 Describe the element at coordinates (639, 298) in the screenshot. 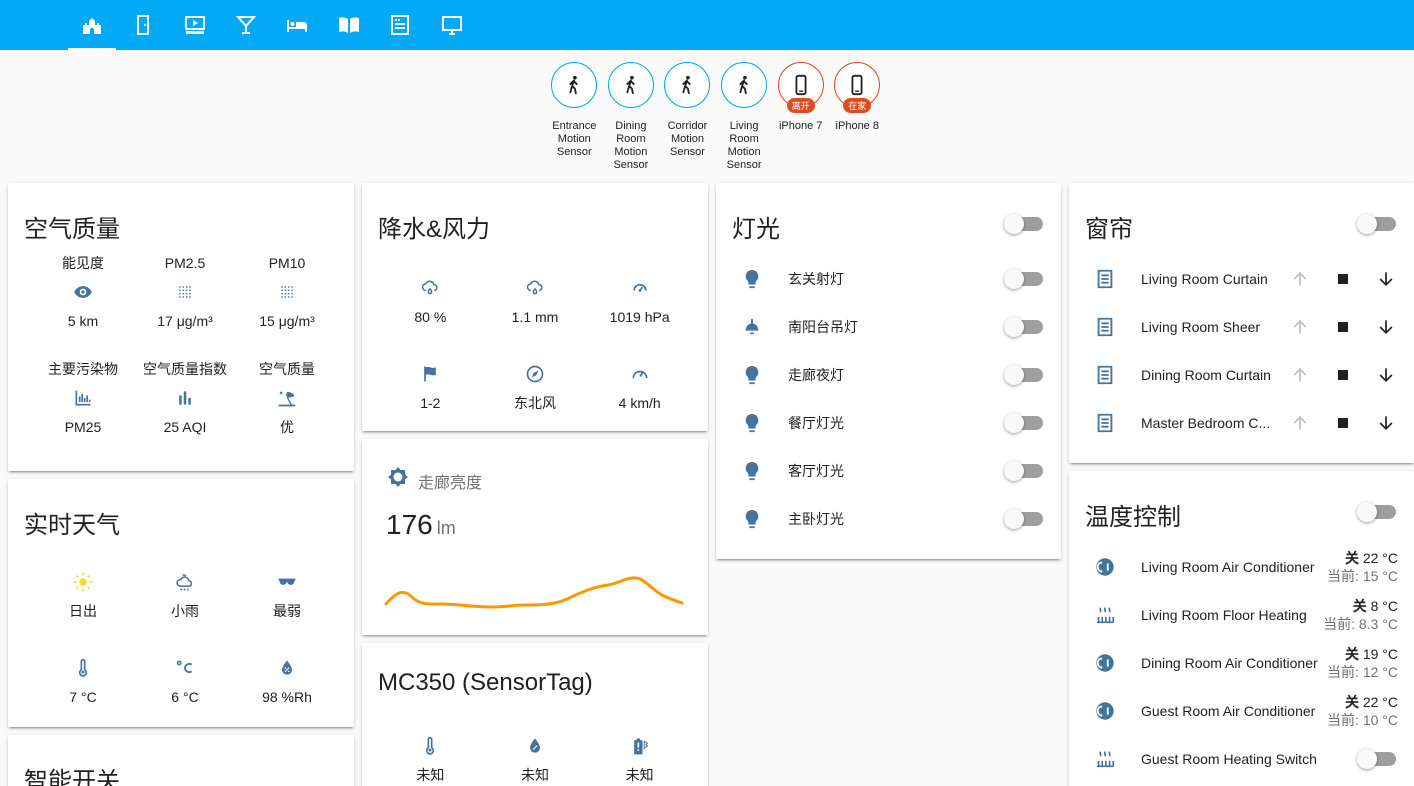

I see `pressure: 1019 hPa` at that location.